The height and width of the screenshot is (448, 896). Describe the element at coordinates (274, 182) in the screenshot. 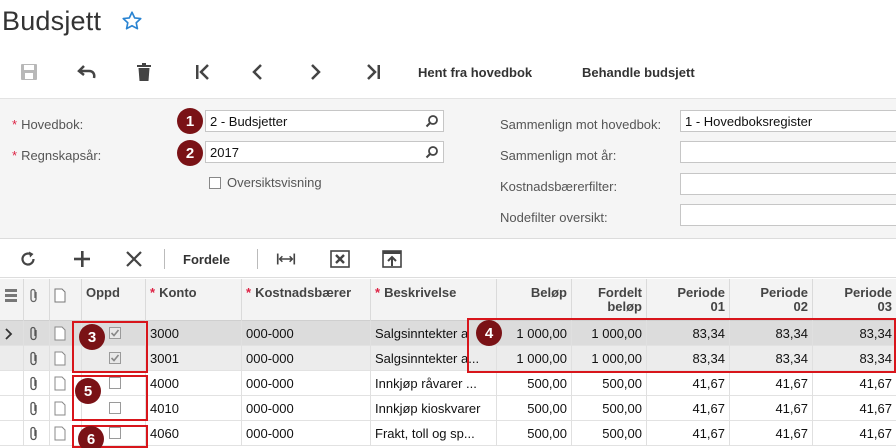

I see `overview-label: Oversiktsvisning` at that location.